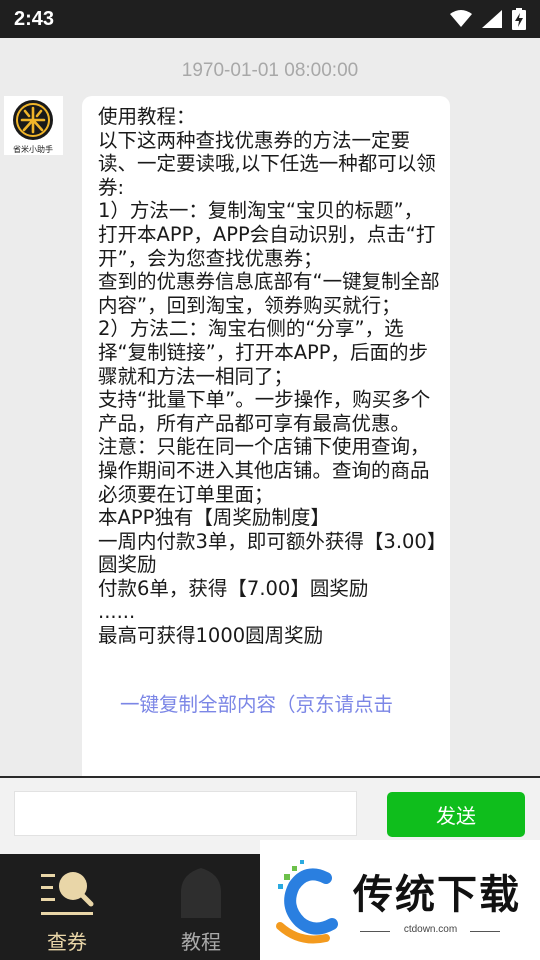 This screenshot has height=960, width=540. Describe the element at coordinates (67, 942) in the screenshot. I see `nav-label-coupon: 查券` at that location.